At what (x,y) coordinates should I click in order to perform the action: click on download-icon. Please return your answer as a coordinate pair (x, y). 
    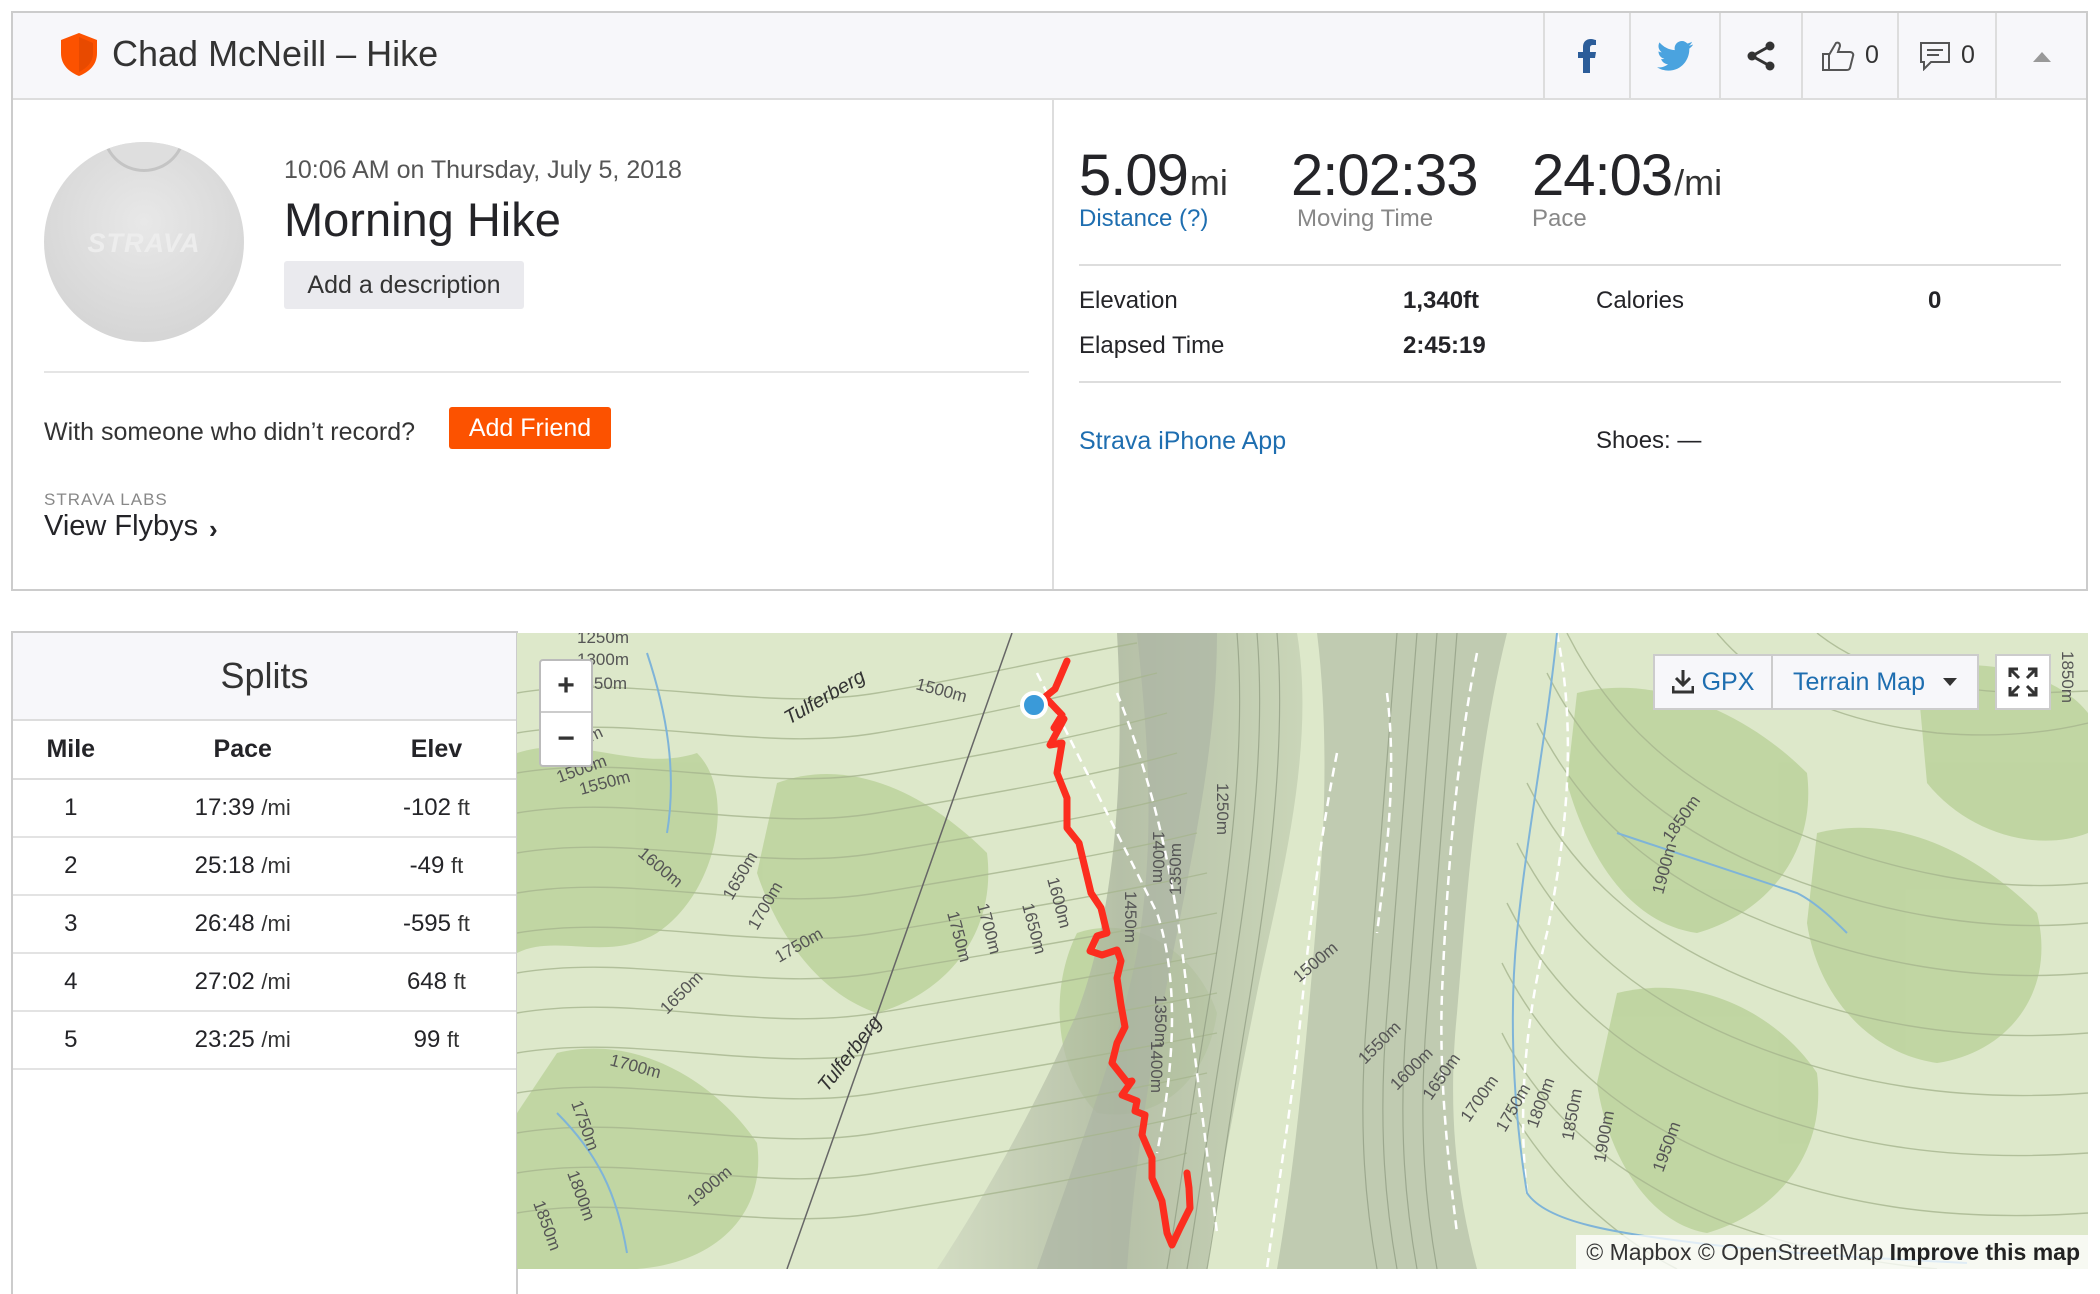
    Looking at the image, I should click on (1682, 682).